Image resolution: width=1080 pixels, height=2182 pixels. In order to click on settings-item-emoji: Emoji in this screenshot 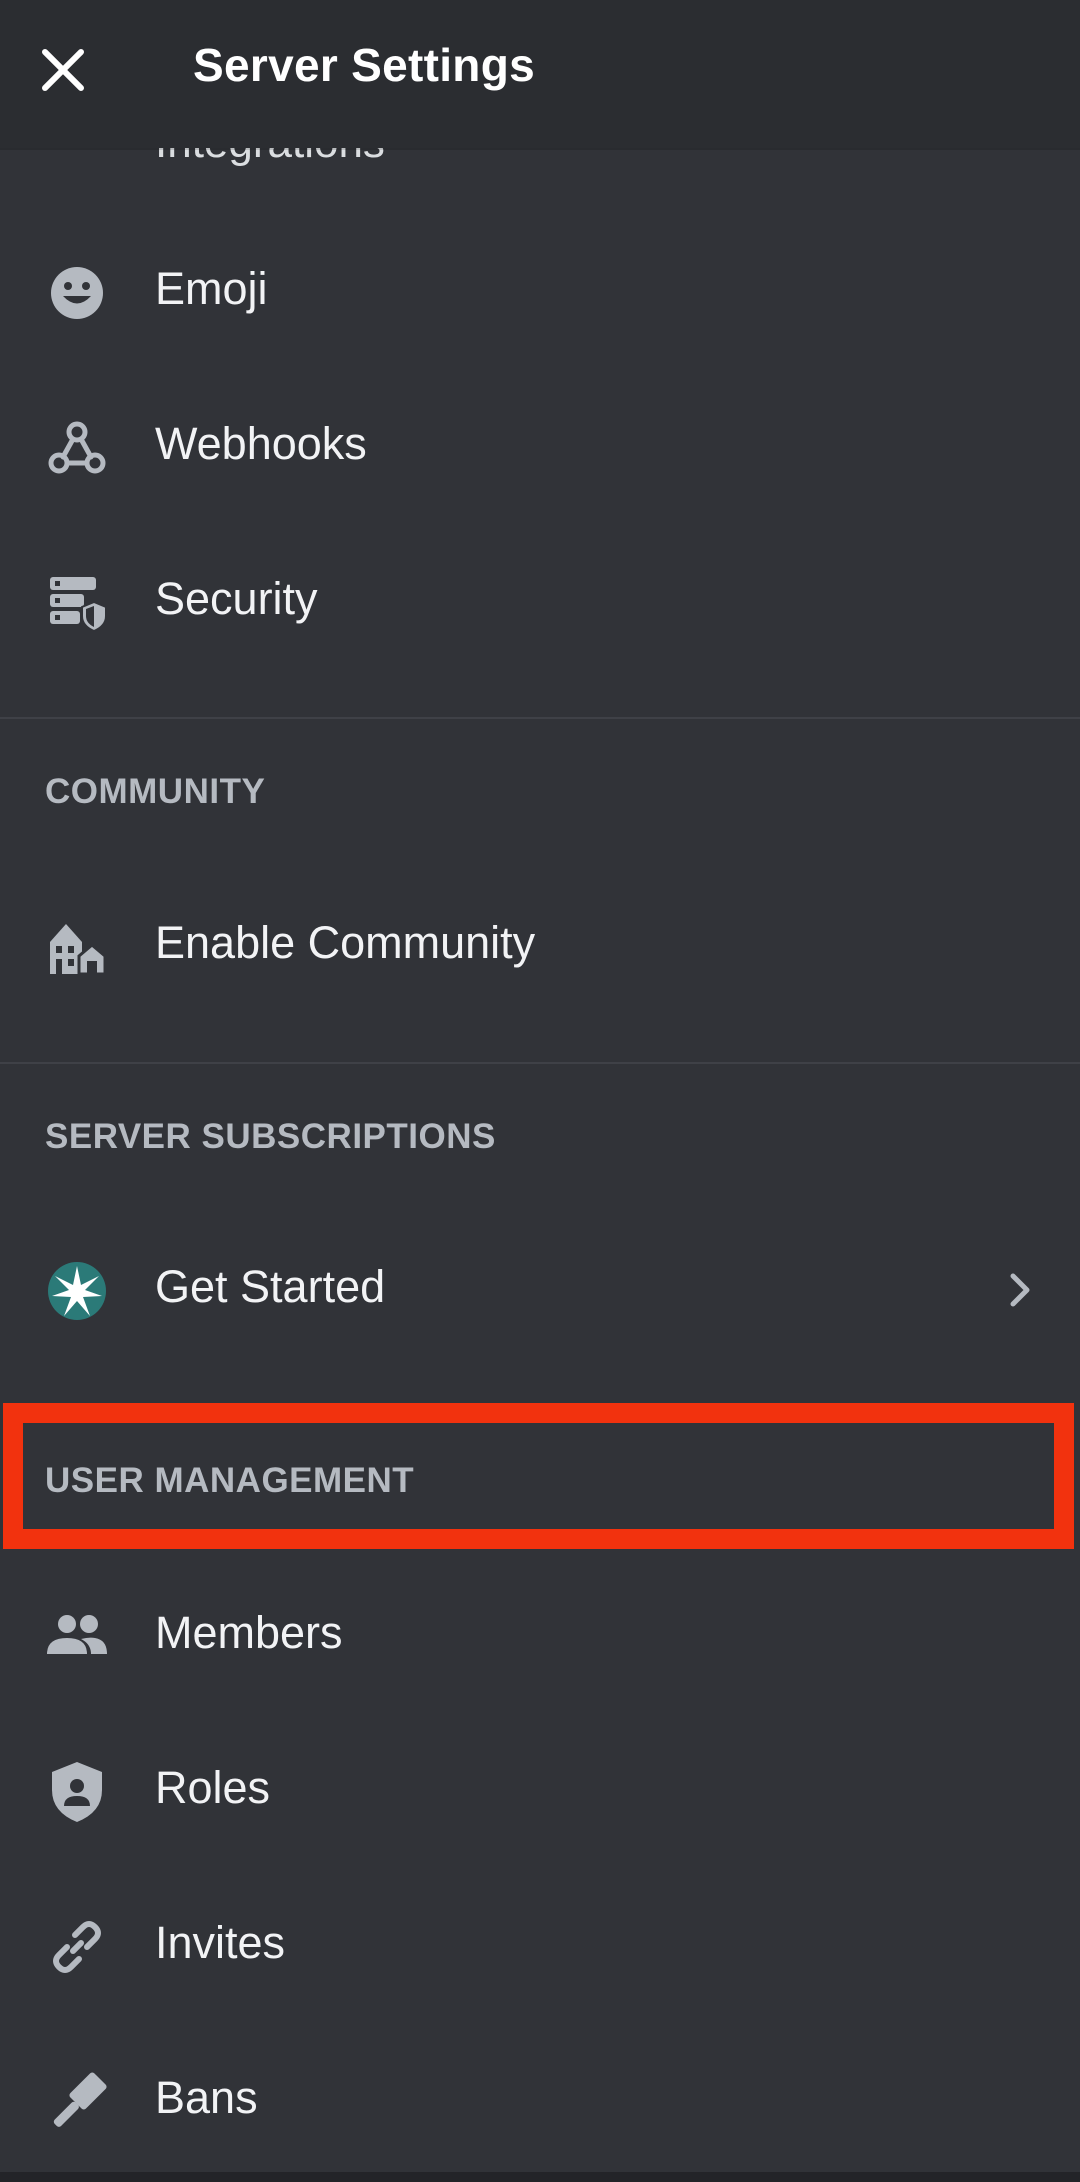, I will do `click(540, 288)`.